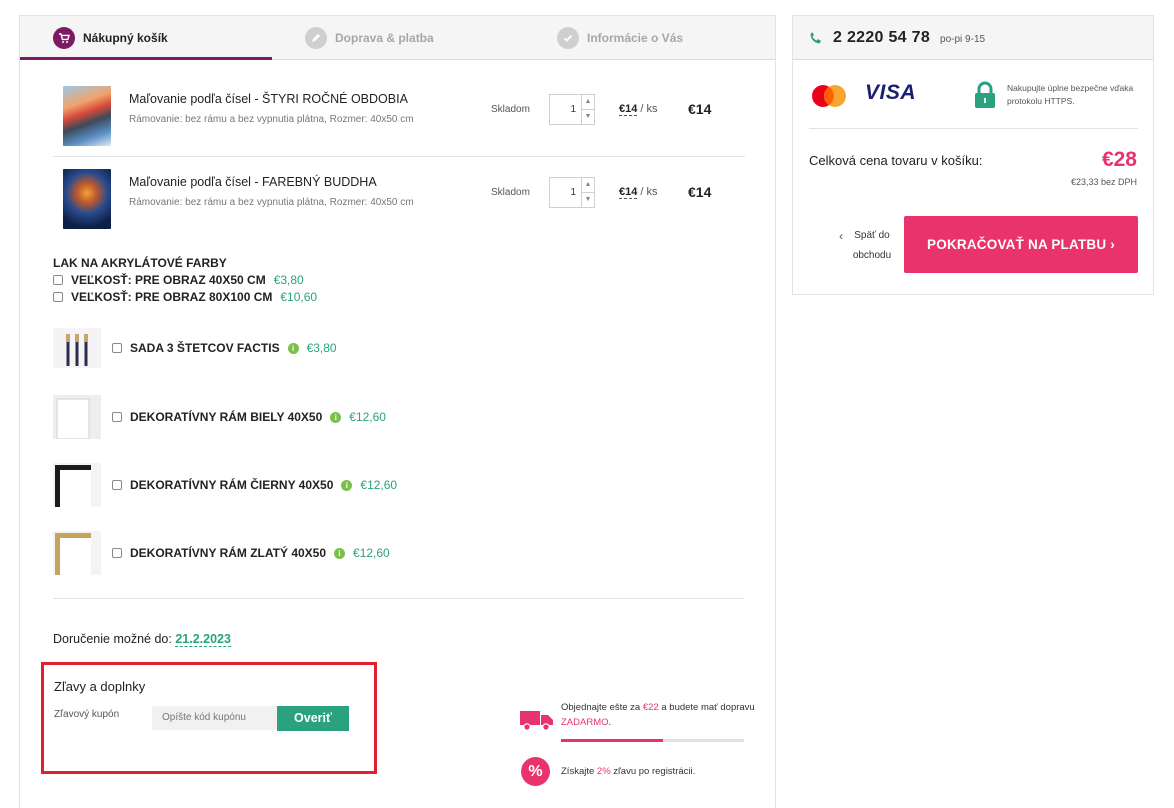  I want to click on varnish-section-title: LAK NA AKRYLÁTOVÉ FARBY, so click(140, 263).